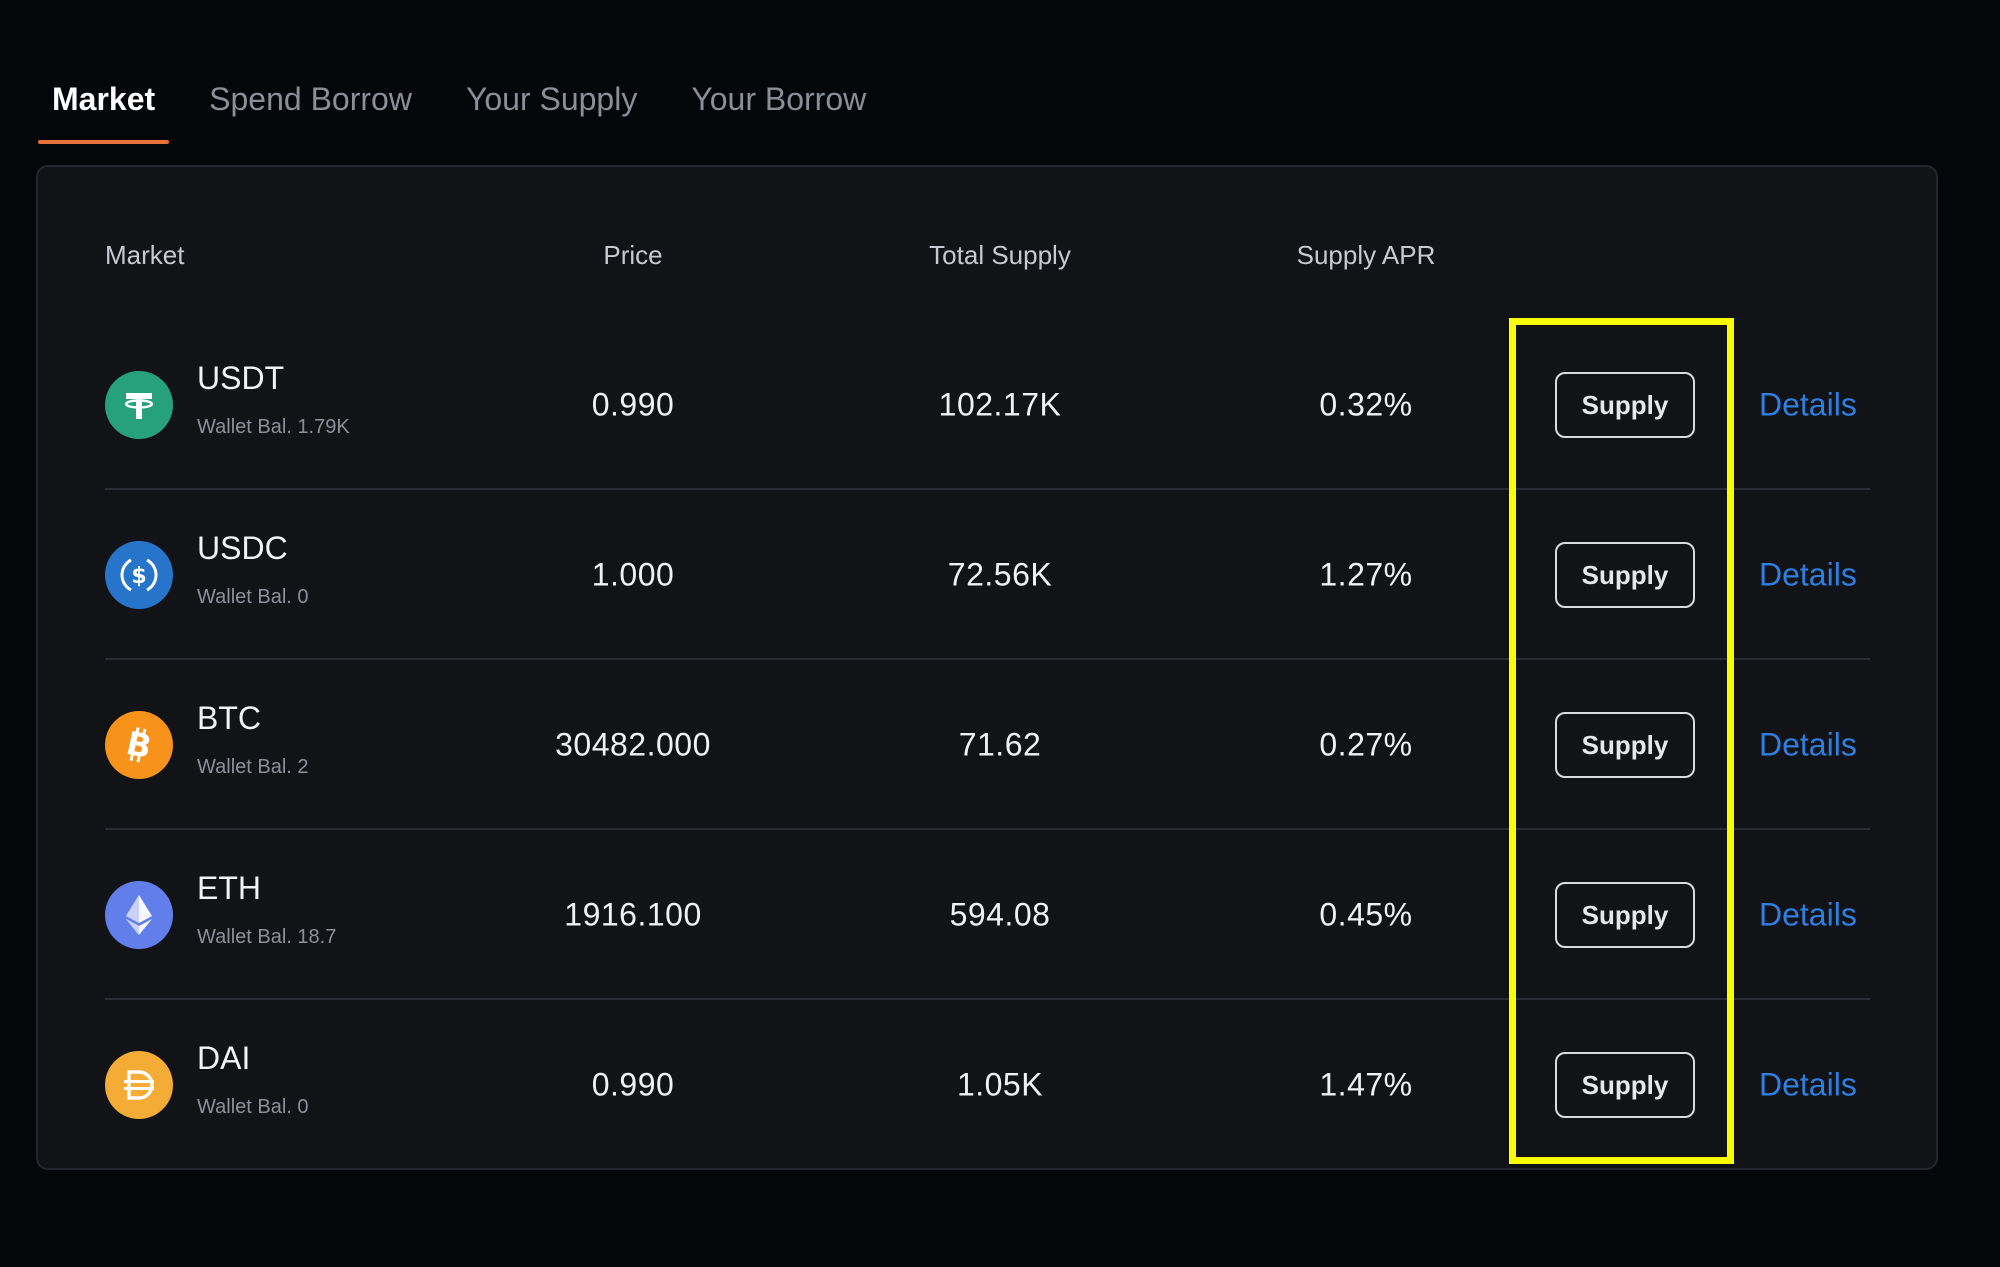 This screenshot has width=2000, height=1267. Describe the element at coordinates (229, 888) in the screenshot. I see `asset-symbol: ETH` at that location.